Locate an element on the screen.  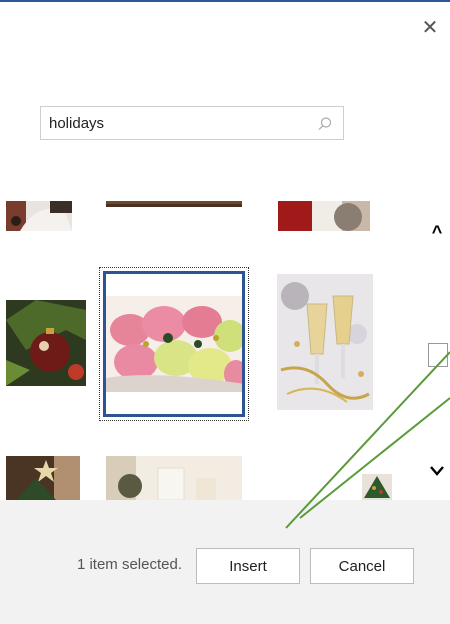
christmas-ornament-image is located at coordinates (46, 343).